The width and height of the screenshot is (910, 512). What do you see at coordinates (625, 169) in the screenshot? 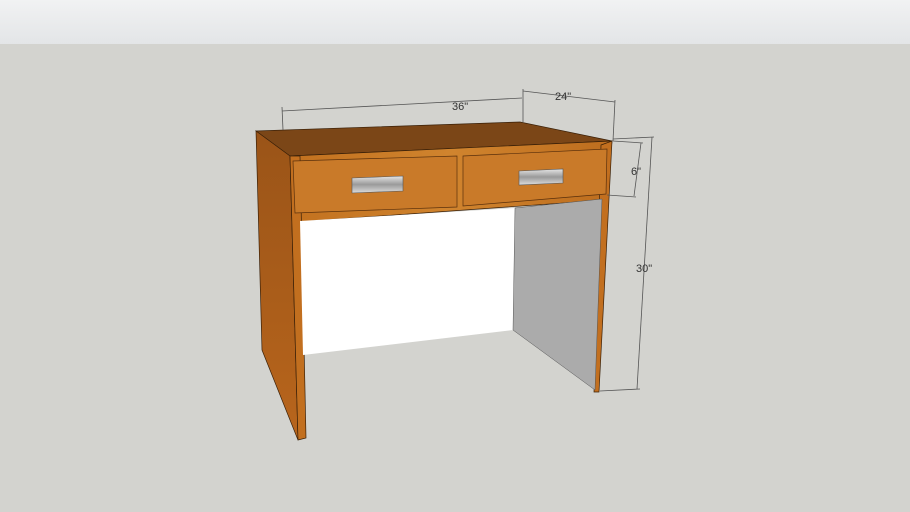
I see `dimension-drawer-height: 6"` at bounding box center [625, 169].